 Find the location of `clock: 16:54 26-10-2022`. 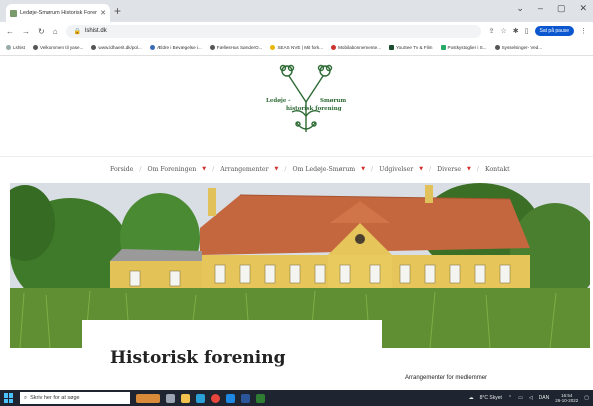

clock: 16:54 26-10-2022 is located at coordinates (566, 398).